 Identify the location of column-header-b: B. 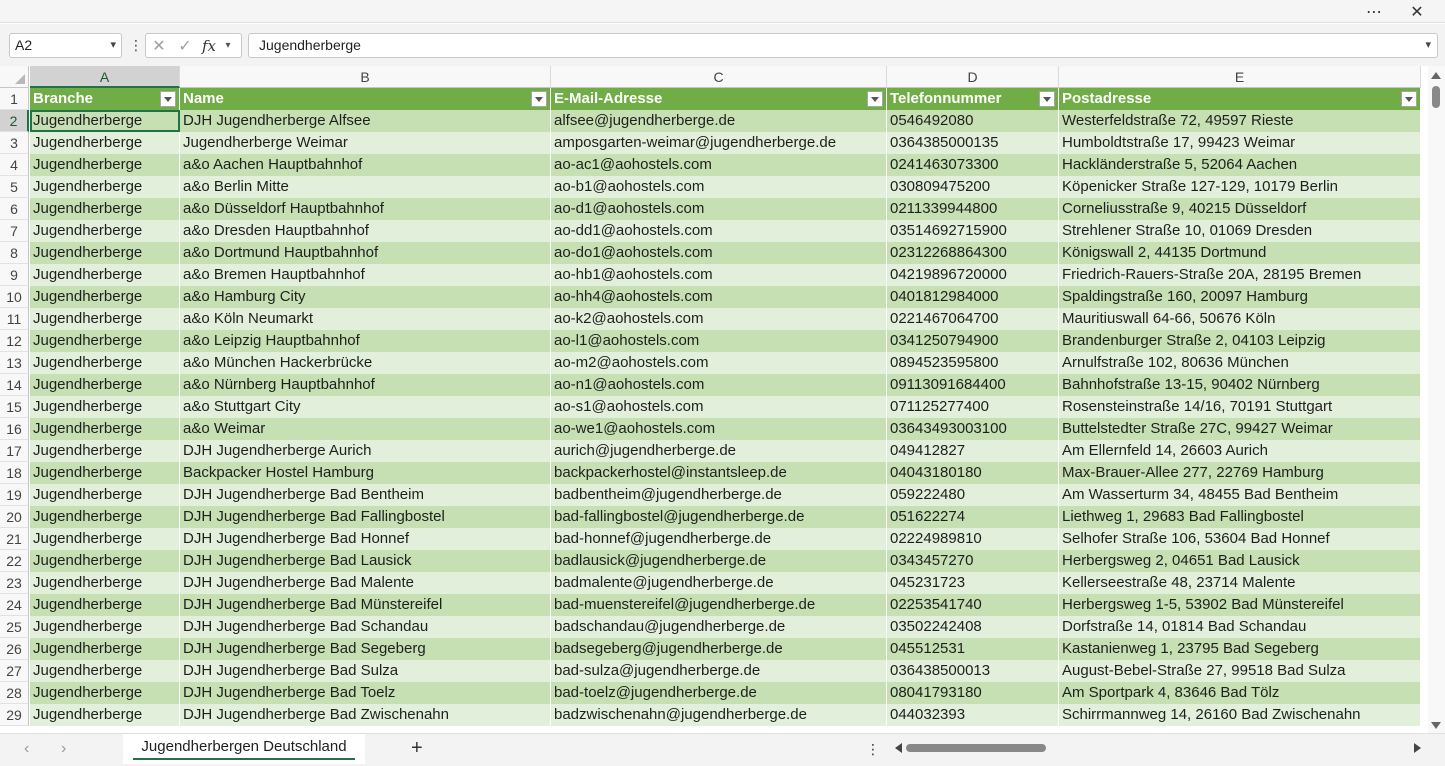
(365, 77).